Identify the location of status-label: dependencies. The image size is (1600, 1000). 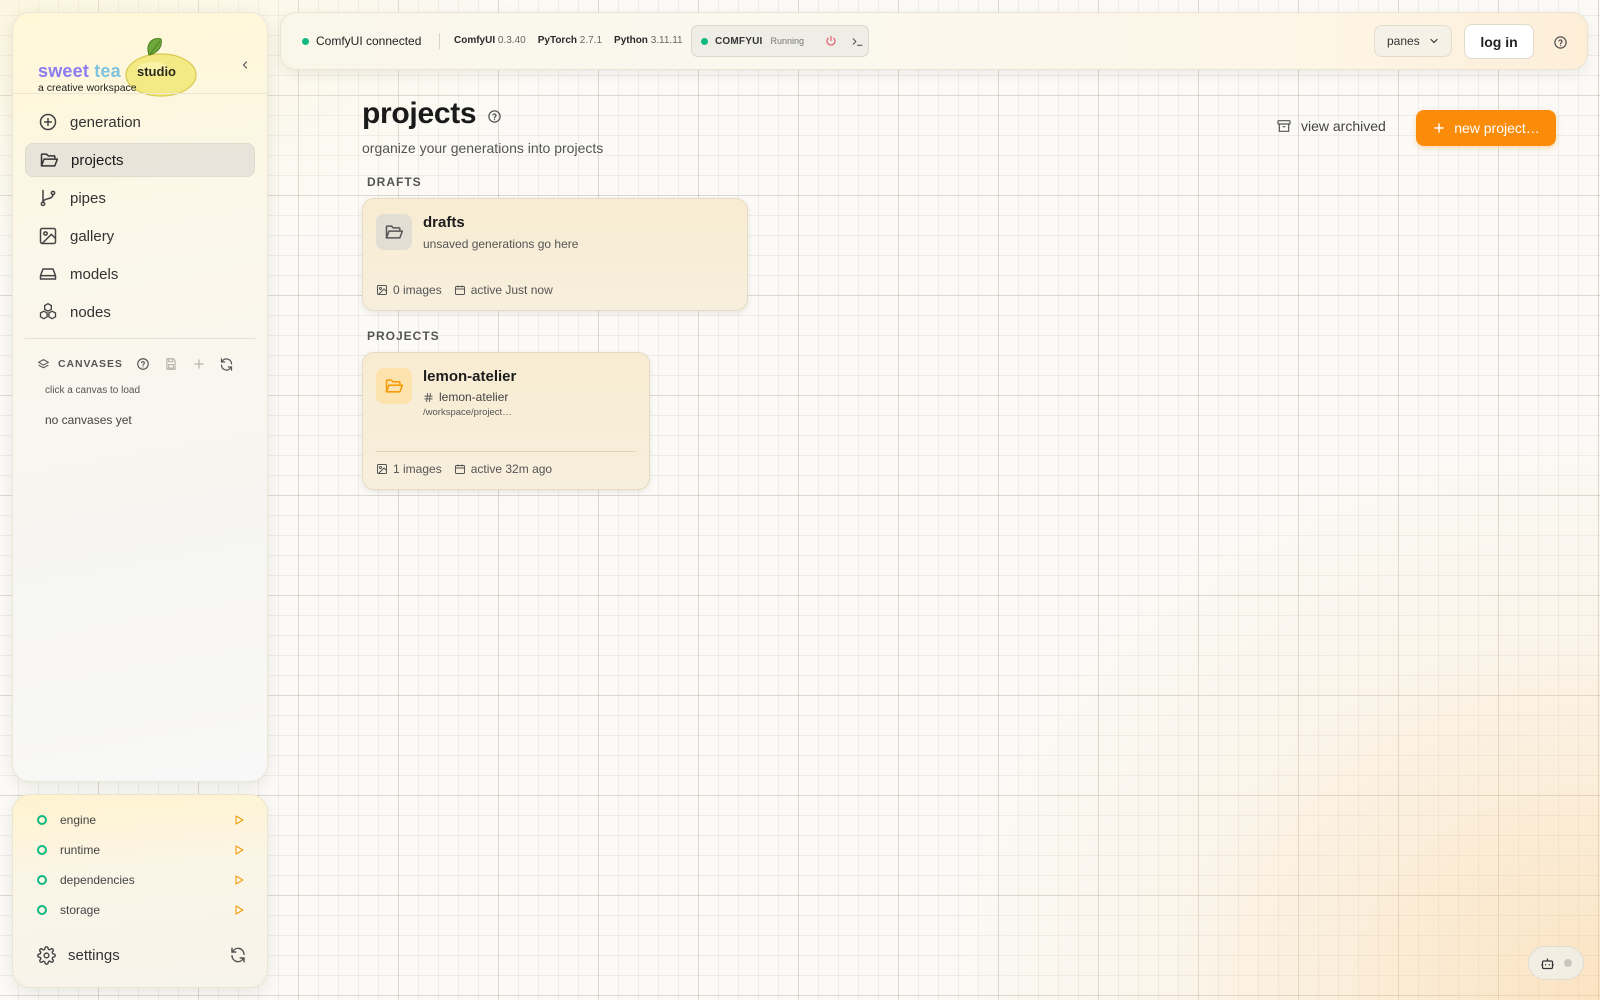
(97, 880).